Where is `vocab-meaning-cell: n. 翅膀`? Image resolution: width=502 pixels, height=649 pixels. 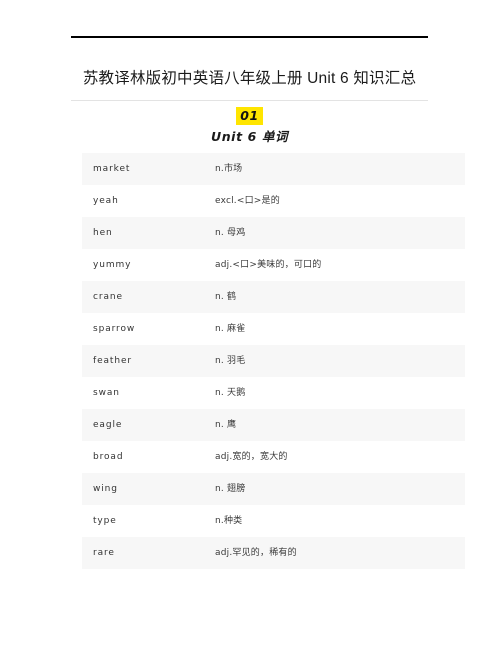 vocab-meaning-cell: n. 翅膀 is located at coordinates (230, 488).